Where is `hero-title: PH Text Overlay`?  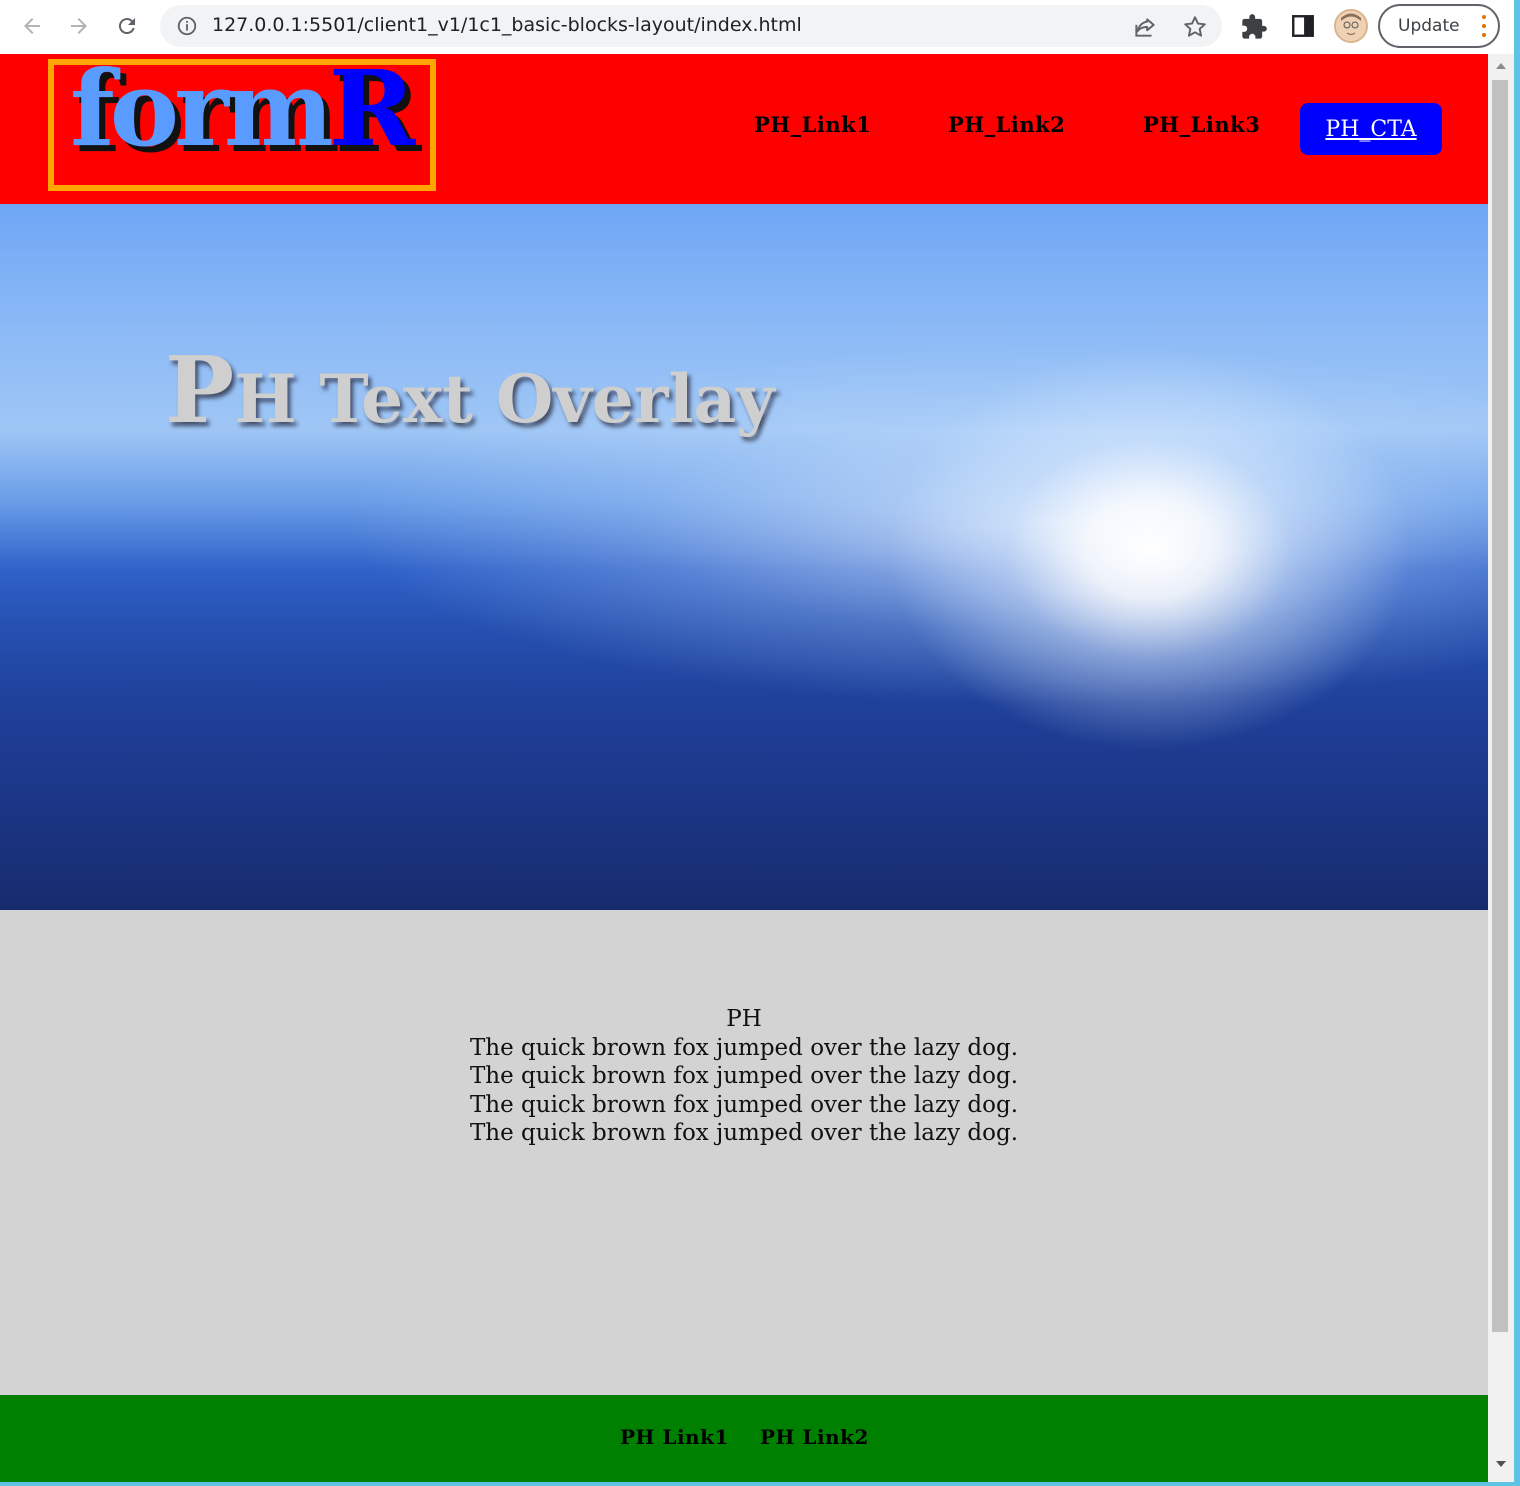
hero-title: PH Text Overlay is located at coordinates (470, 390).